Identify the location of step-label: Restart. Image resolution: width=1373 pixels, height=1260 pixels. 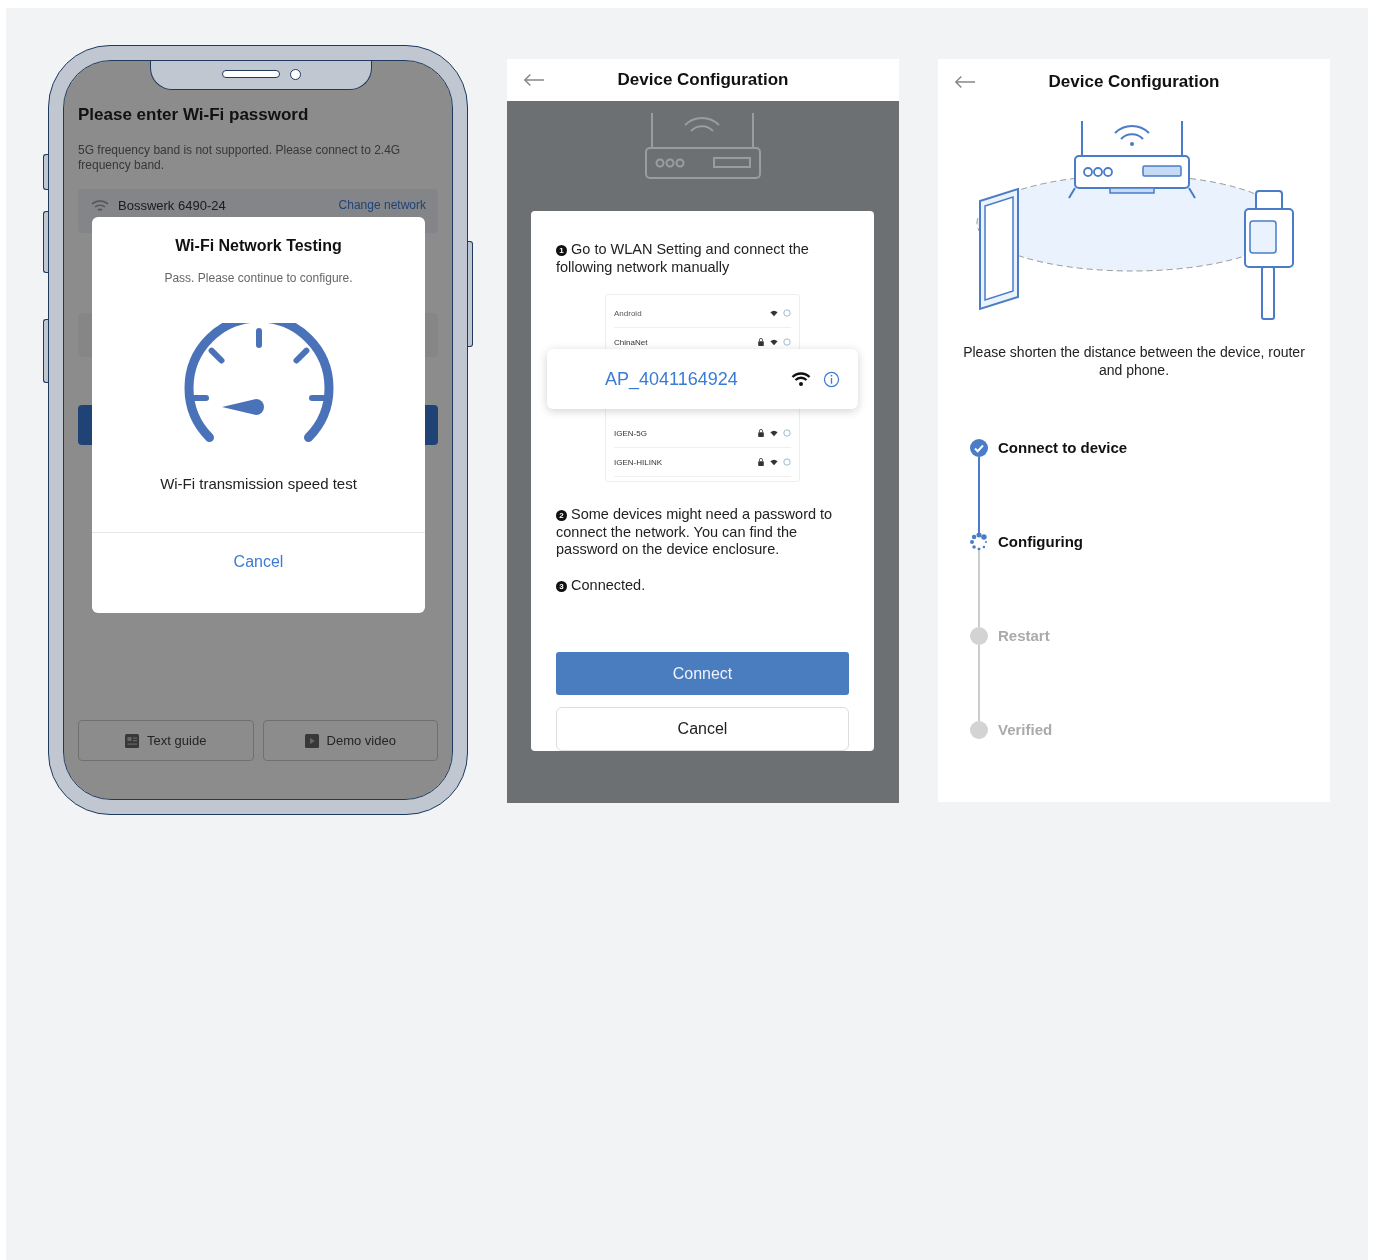
(1024, 636).